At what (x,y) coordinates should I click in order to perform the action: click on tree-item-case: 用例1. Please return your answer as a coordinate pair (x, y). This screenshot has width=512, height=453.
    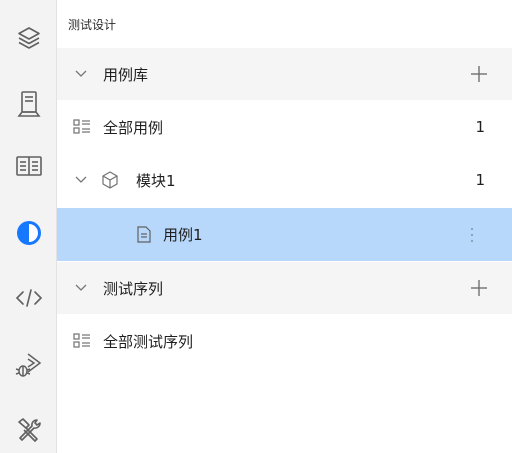
    Looking at the image, I should click on (284, 234).